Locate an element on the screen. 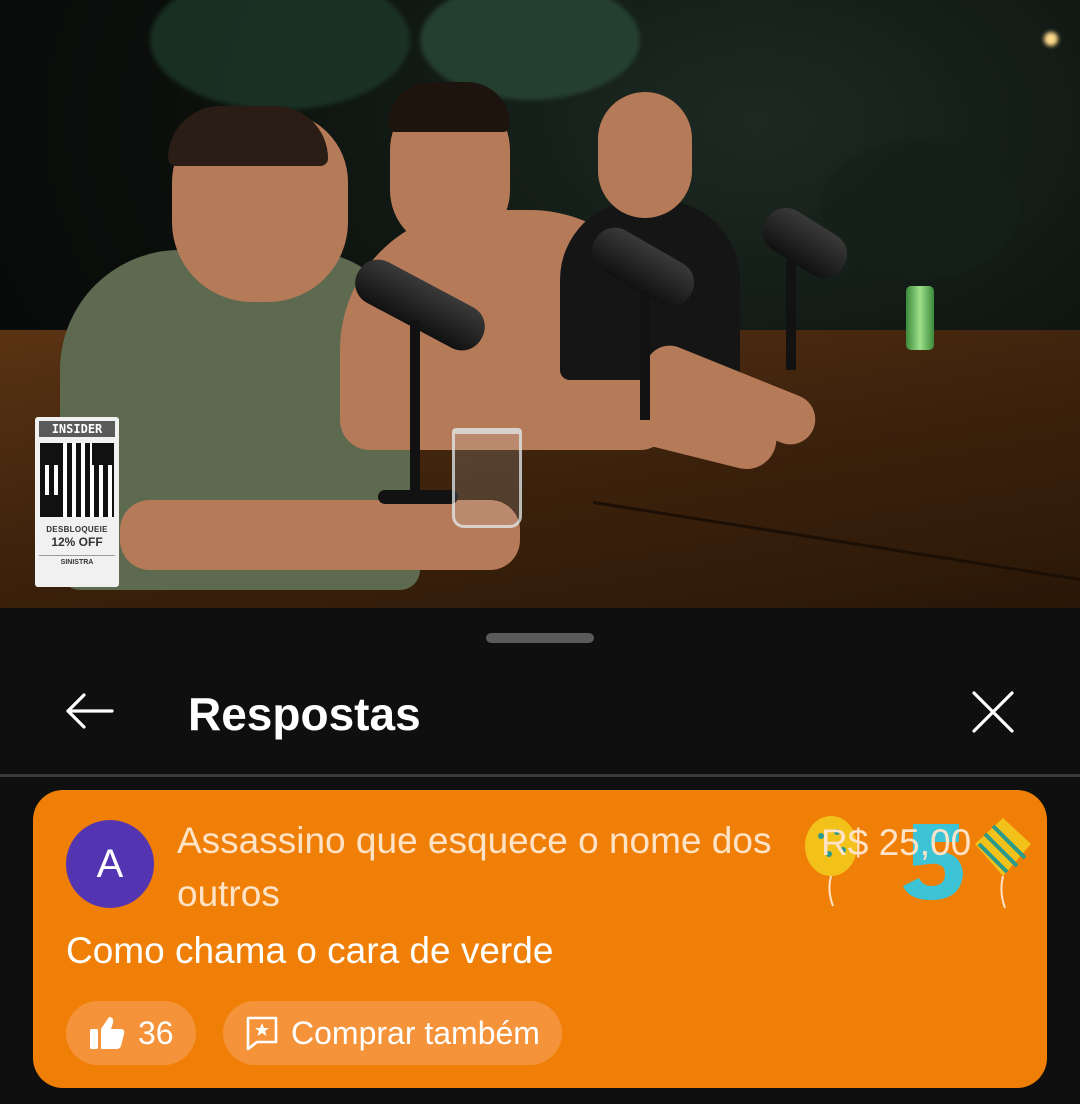 This screenshot has width=1080, height=1104. avatar-letter: A is located at coordinates (110, 863).